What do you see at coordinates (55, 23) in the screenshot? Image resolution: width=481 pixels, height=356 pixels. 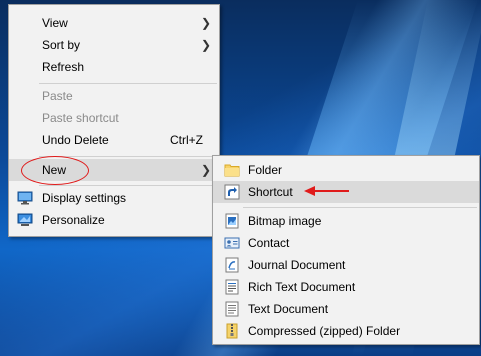 I see `menu-item-label: View` at bounding box center [55, 23].